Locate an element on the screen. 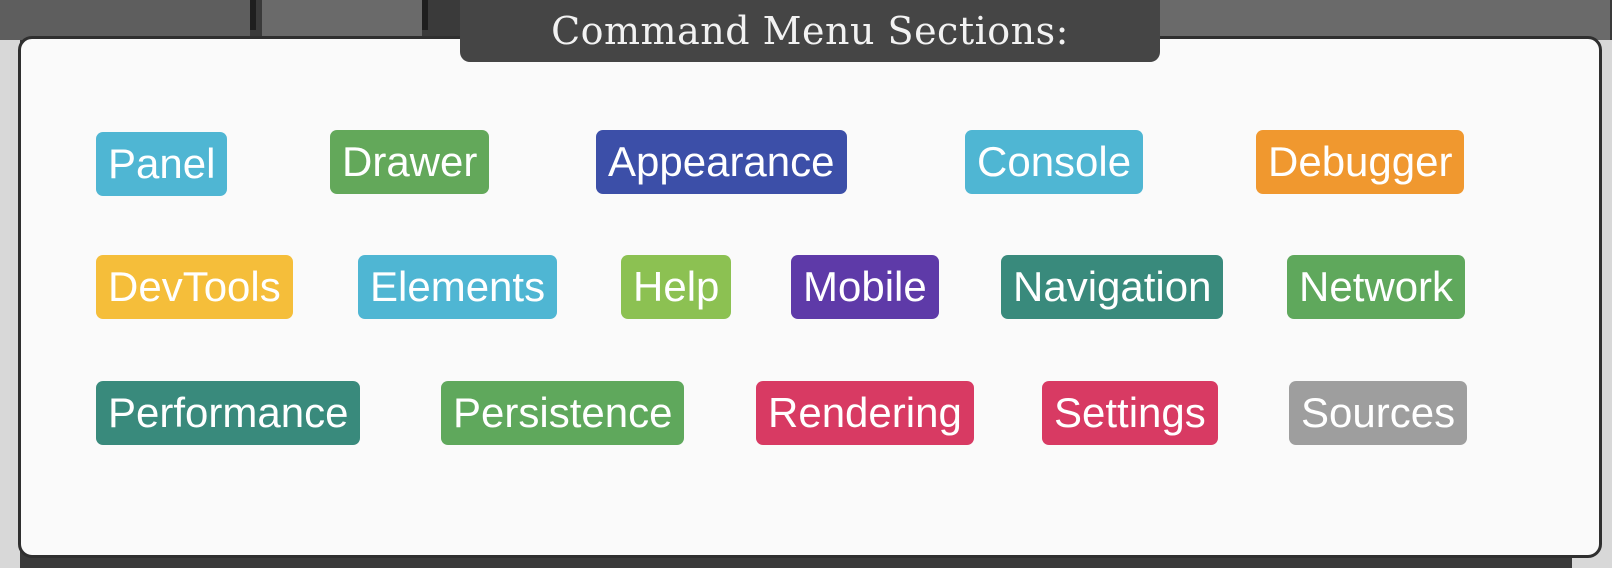  background-left-pane is located at coordinates (10, 304).